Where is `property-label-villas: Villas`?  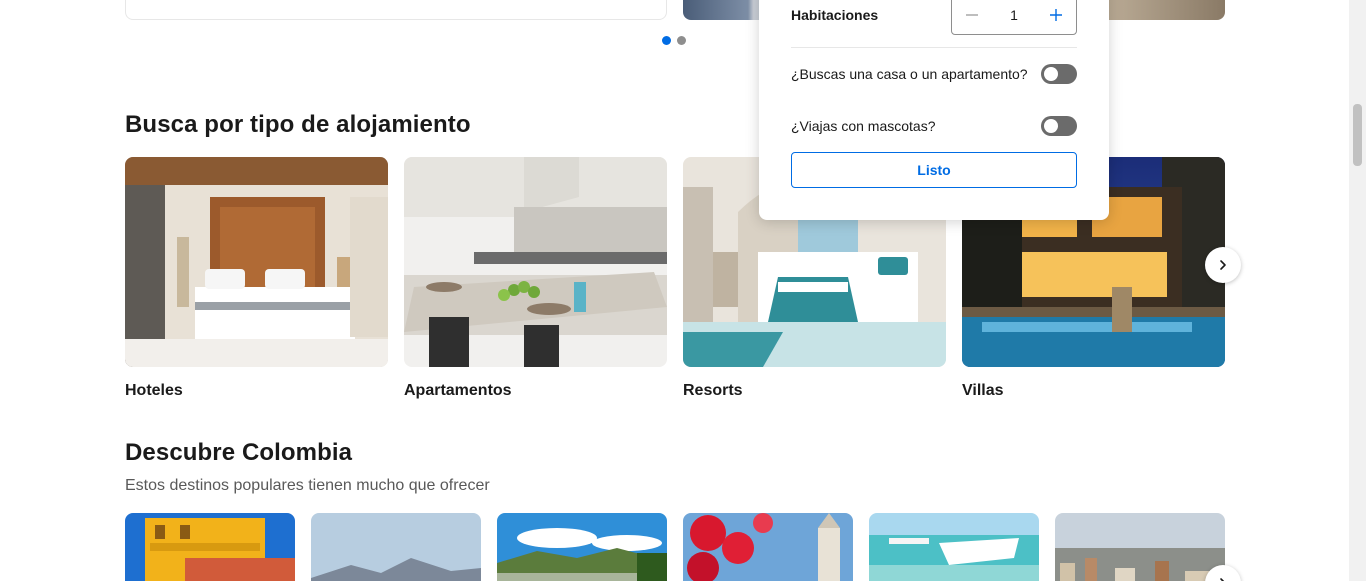 property-label-villas: Villas is located at coordinates (983, 391).